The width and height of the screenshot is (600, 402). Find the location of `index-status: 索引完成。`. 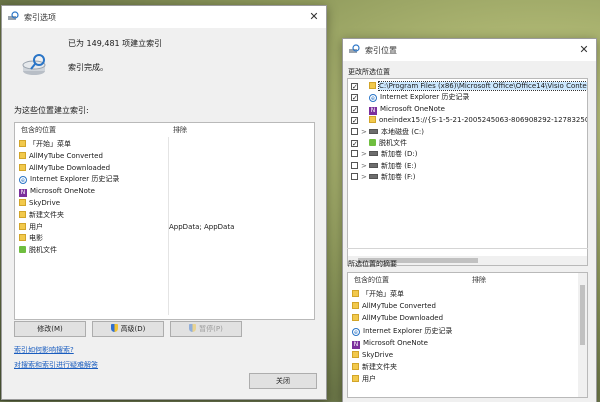

index-status: 索引完成。 is located at coordinates (88, 67).